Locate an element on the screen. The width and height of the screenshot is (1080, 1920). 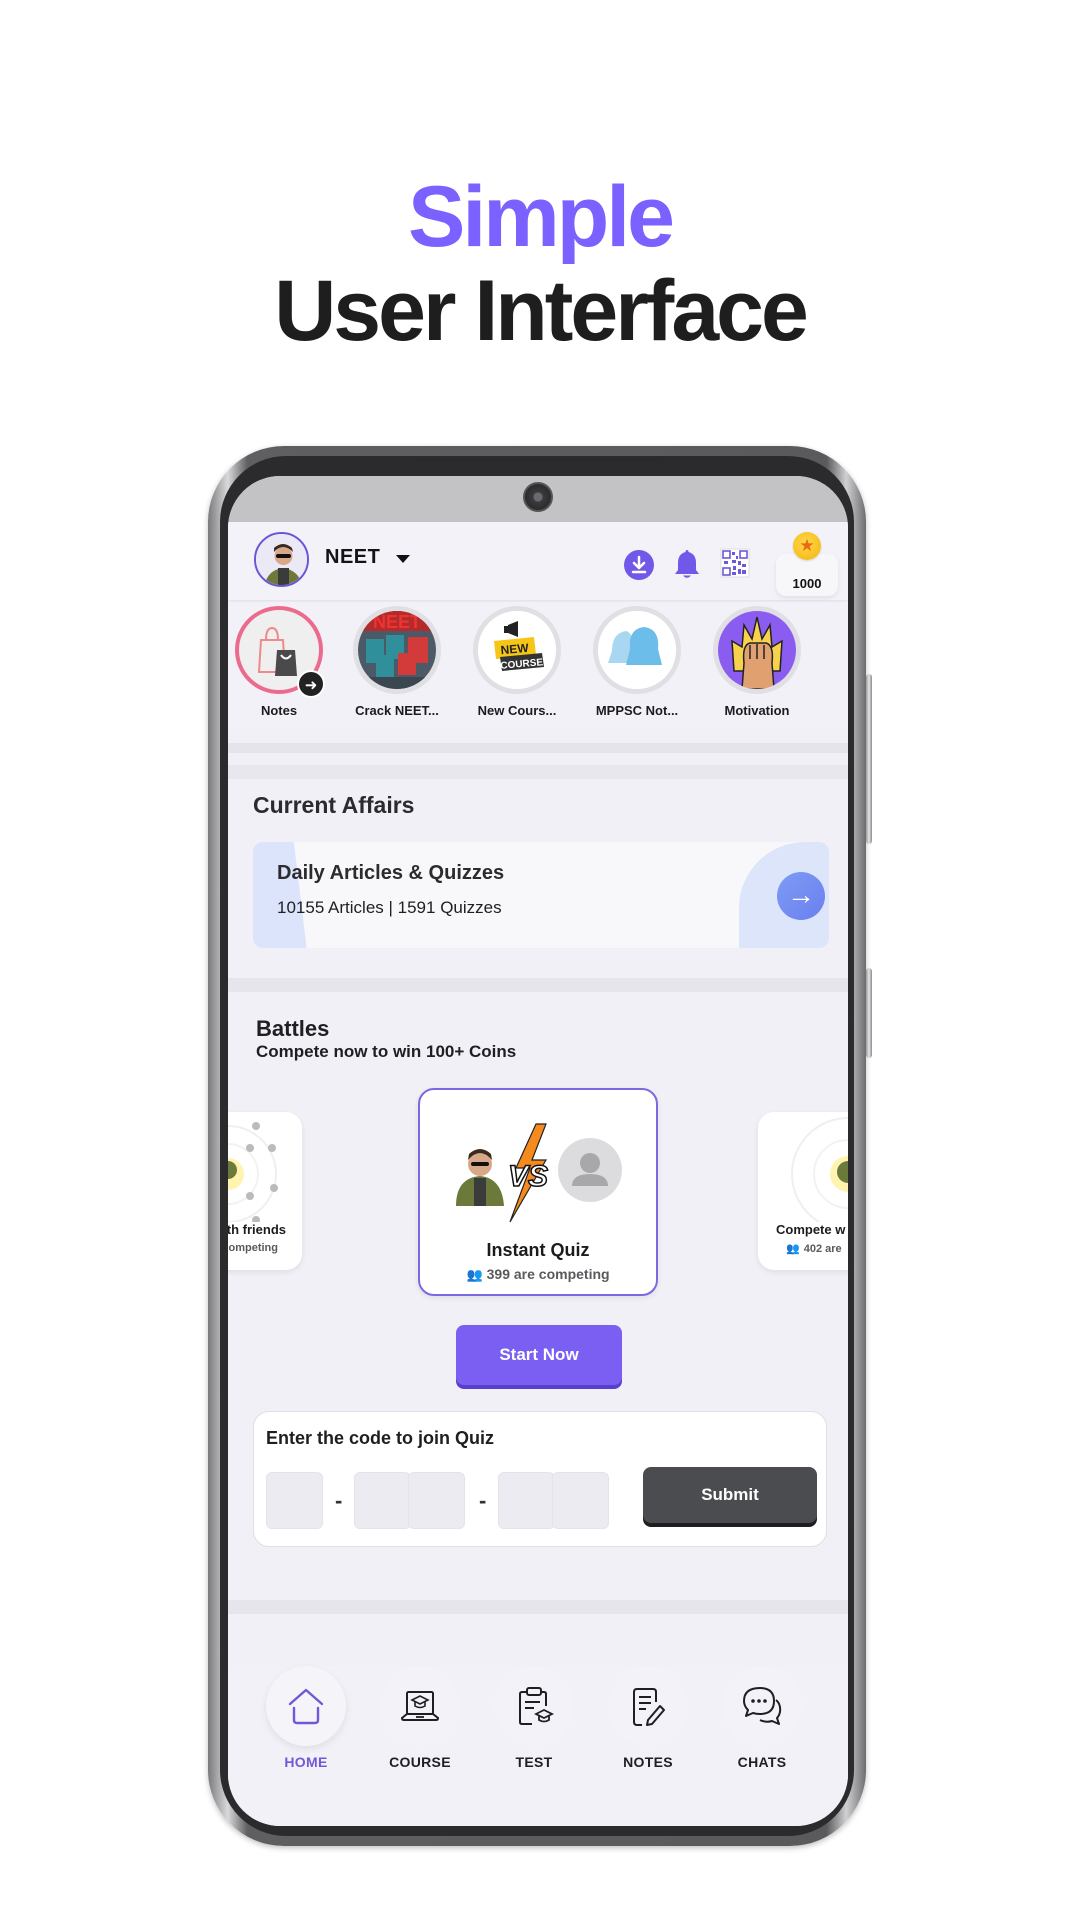
battle-card-sub: 👥 402 are is located at coordinates (803, 1248).